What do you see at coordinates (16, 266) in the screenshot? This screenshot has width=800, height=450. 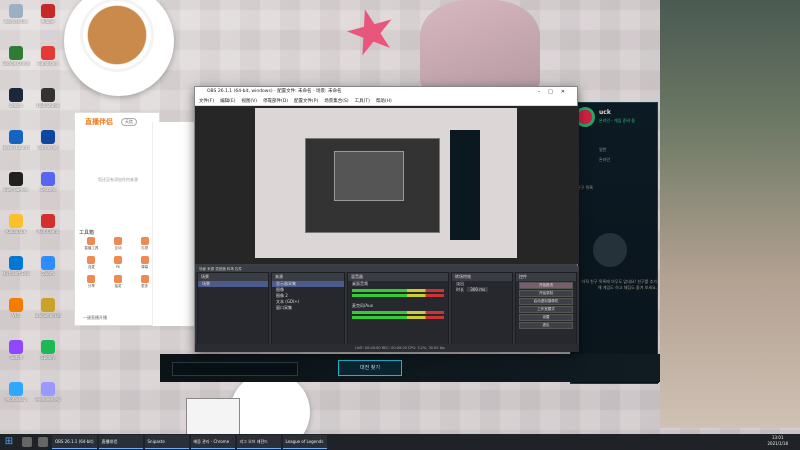 I see `desktop-icon: Microsoft Edge` at bounding box center [16, 266].